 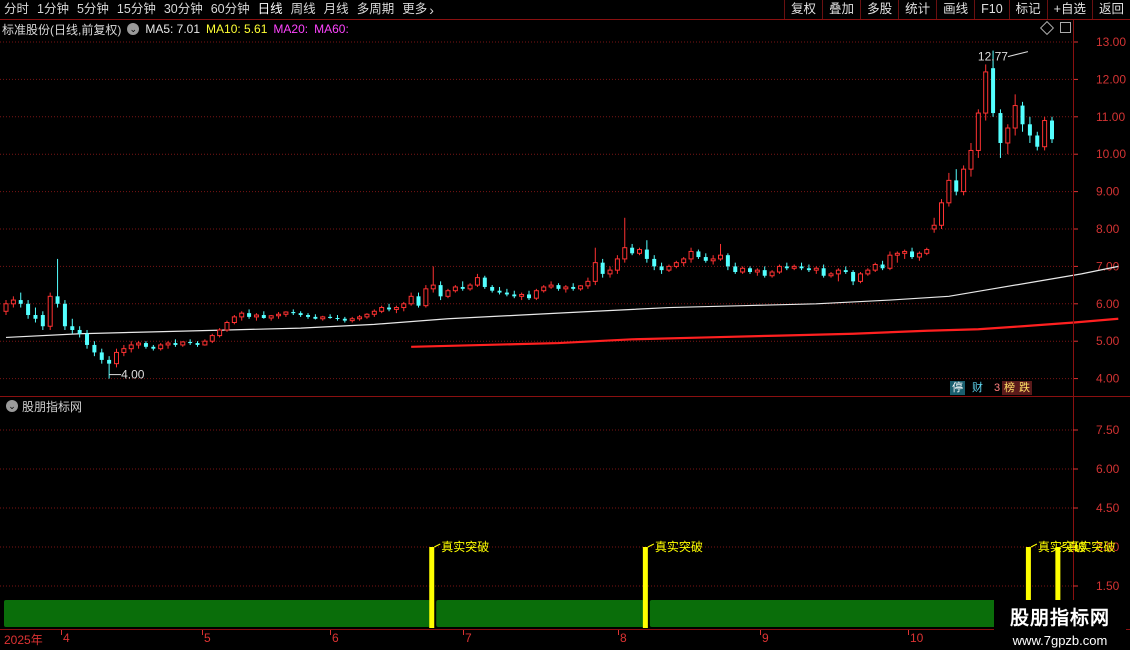 What do you see at coordinates (957, 388) in the screenshot?
I see `badge-suspend: 停` at bounding box center [957, 388].